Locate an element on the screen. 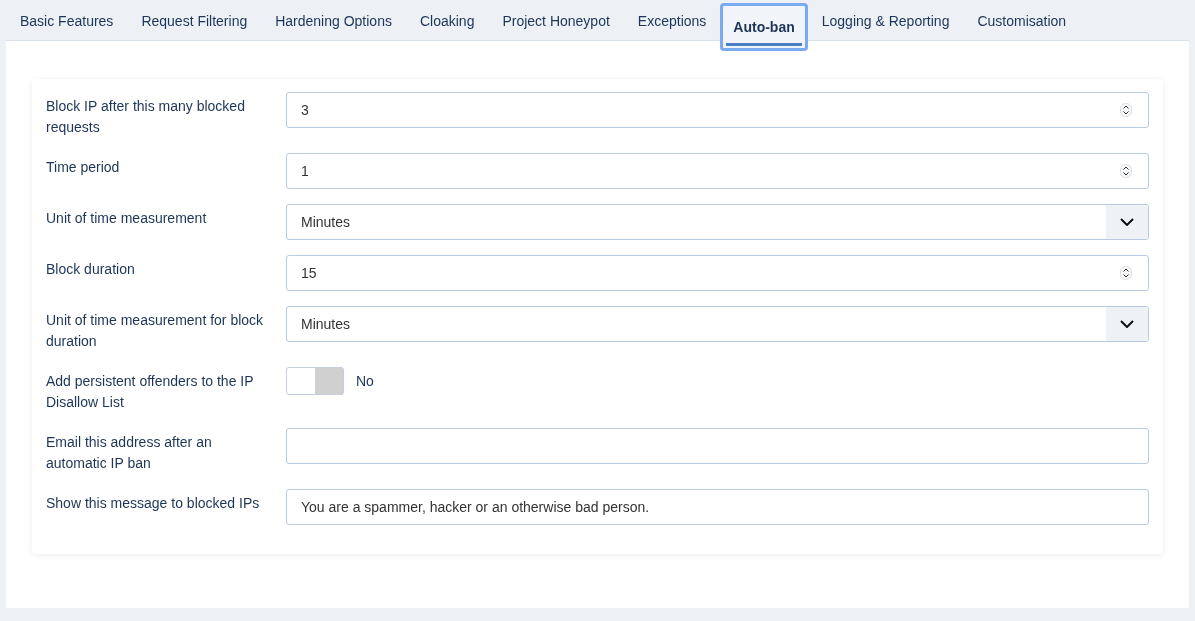 The height and width of the screenshot is (621, 1195). toggle-switch is located at coordinates (315, 381).